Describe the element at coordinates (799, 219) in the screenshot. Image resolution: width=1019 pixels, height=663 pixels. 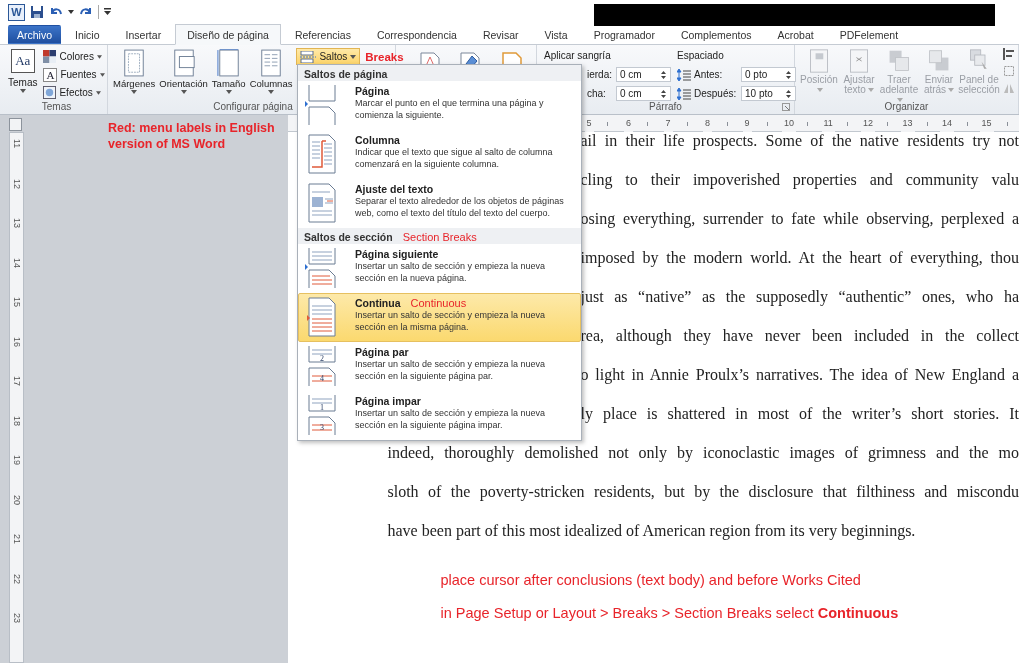
I see `body-text-line: osing everything, surrender to fate while observing, perplexed a` at that location.